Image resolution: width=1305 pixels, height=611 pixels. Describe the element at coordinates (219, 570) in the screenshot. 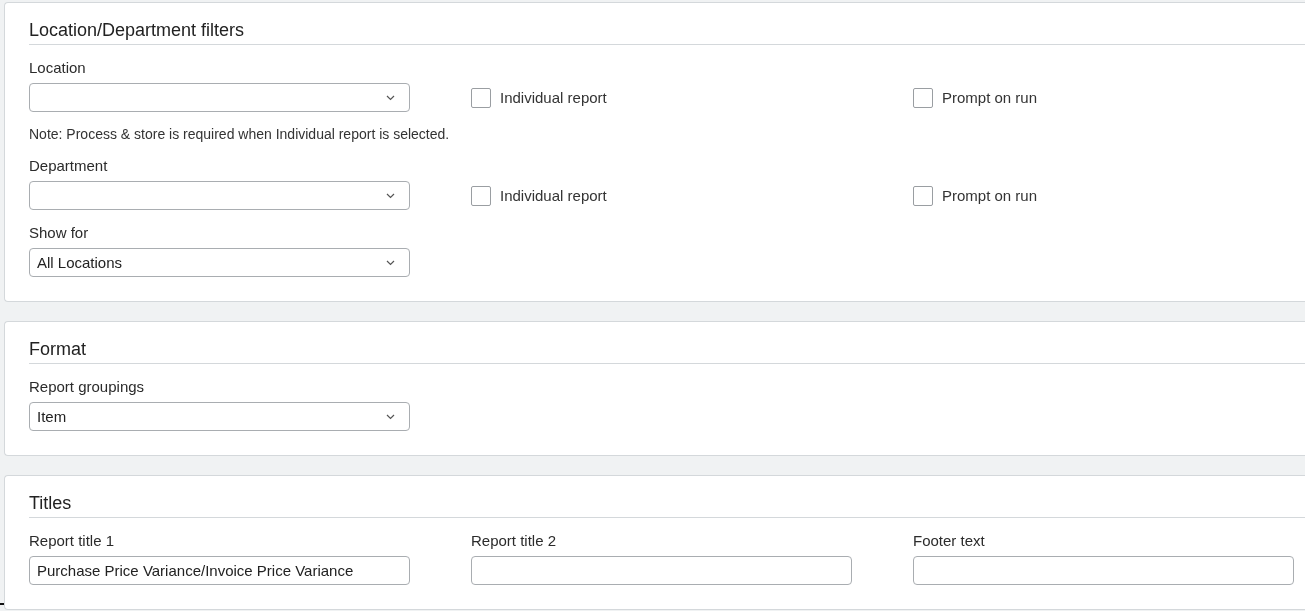

I see `text-input: Purchase Price Variance/Invoice Price Variance` at that location.